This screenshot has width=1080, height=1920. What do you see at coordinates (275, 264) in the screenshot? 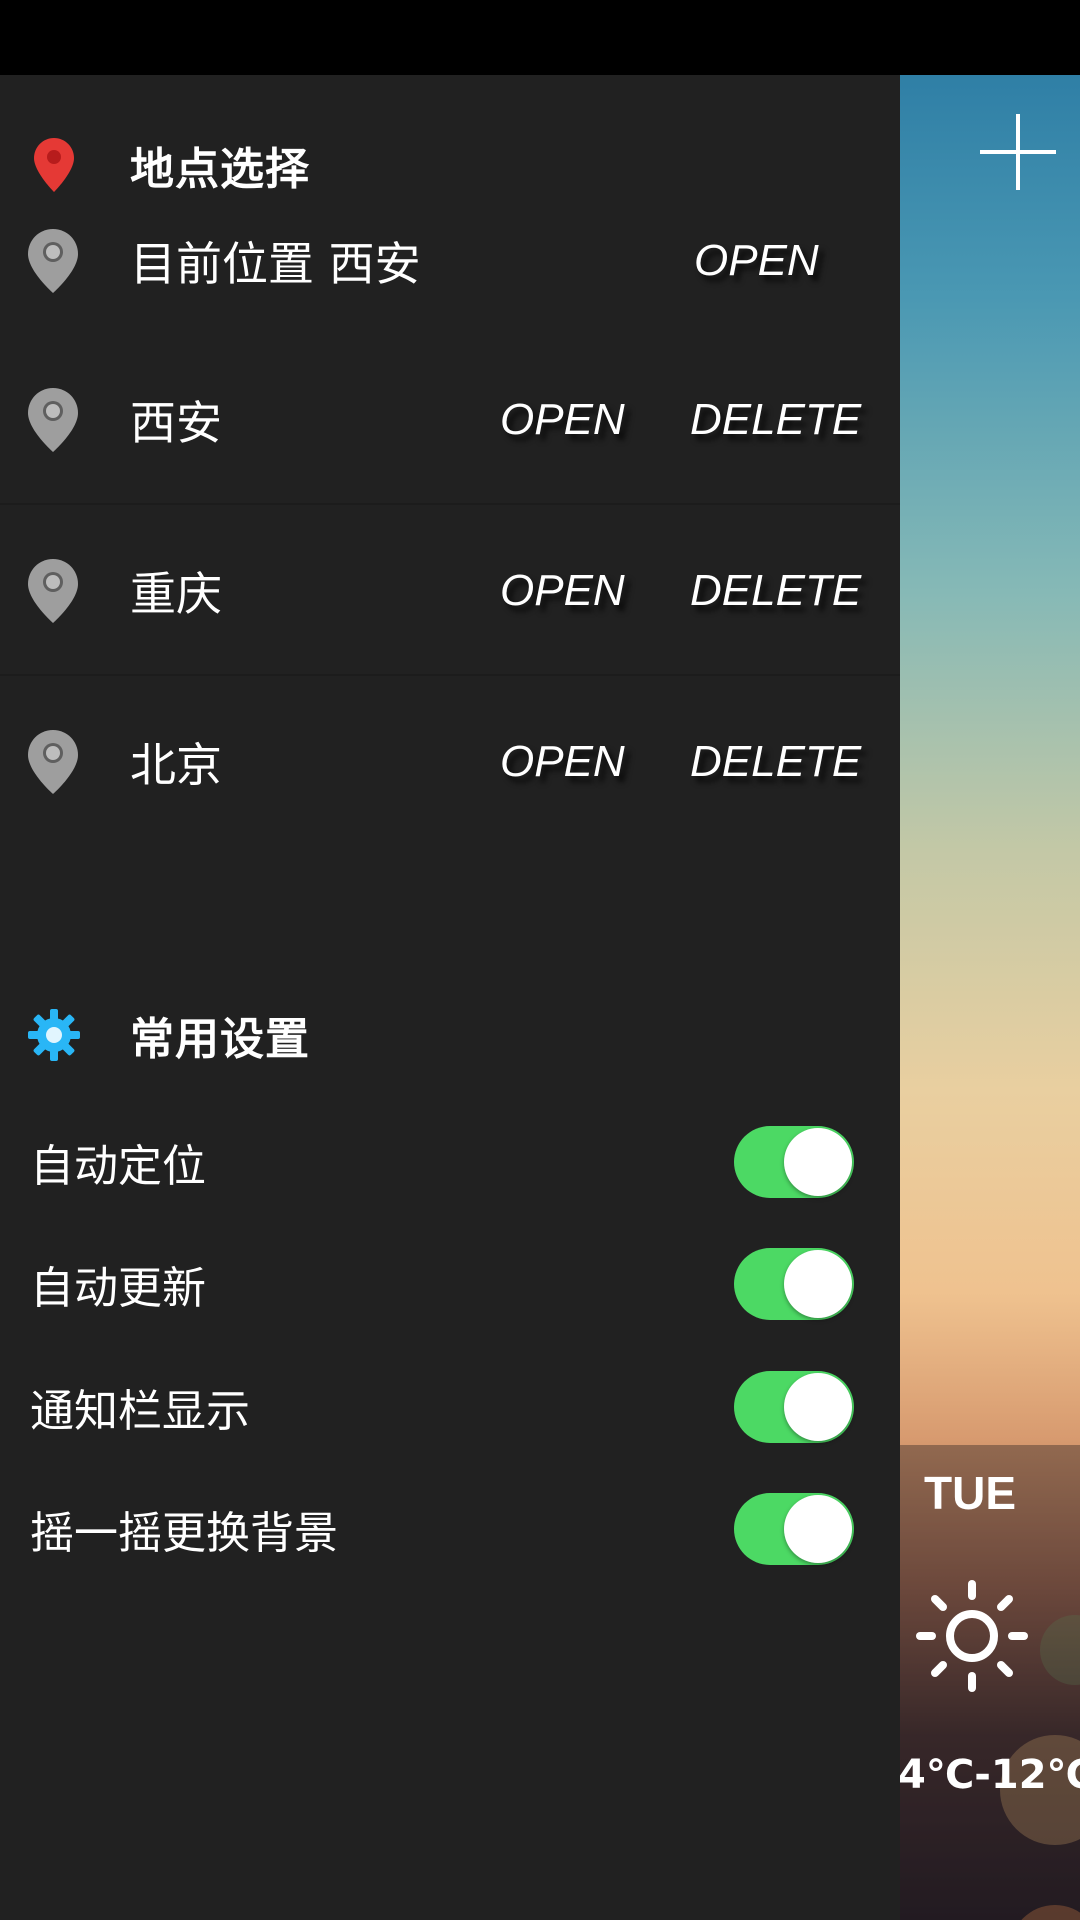
I see `current-location-label: 目前位置 西安` at bounding box center [275, 264].